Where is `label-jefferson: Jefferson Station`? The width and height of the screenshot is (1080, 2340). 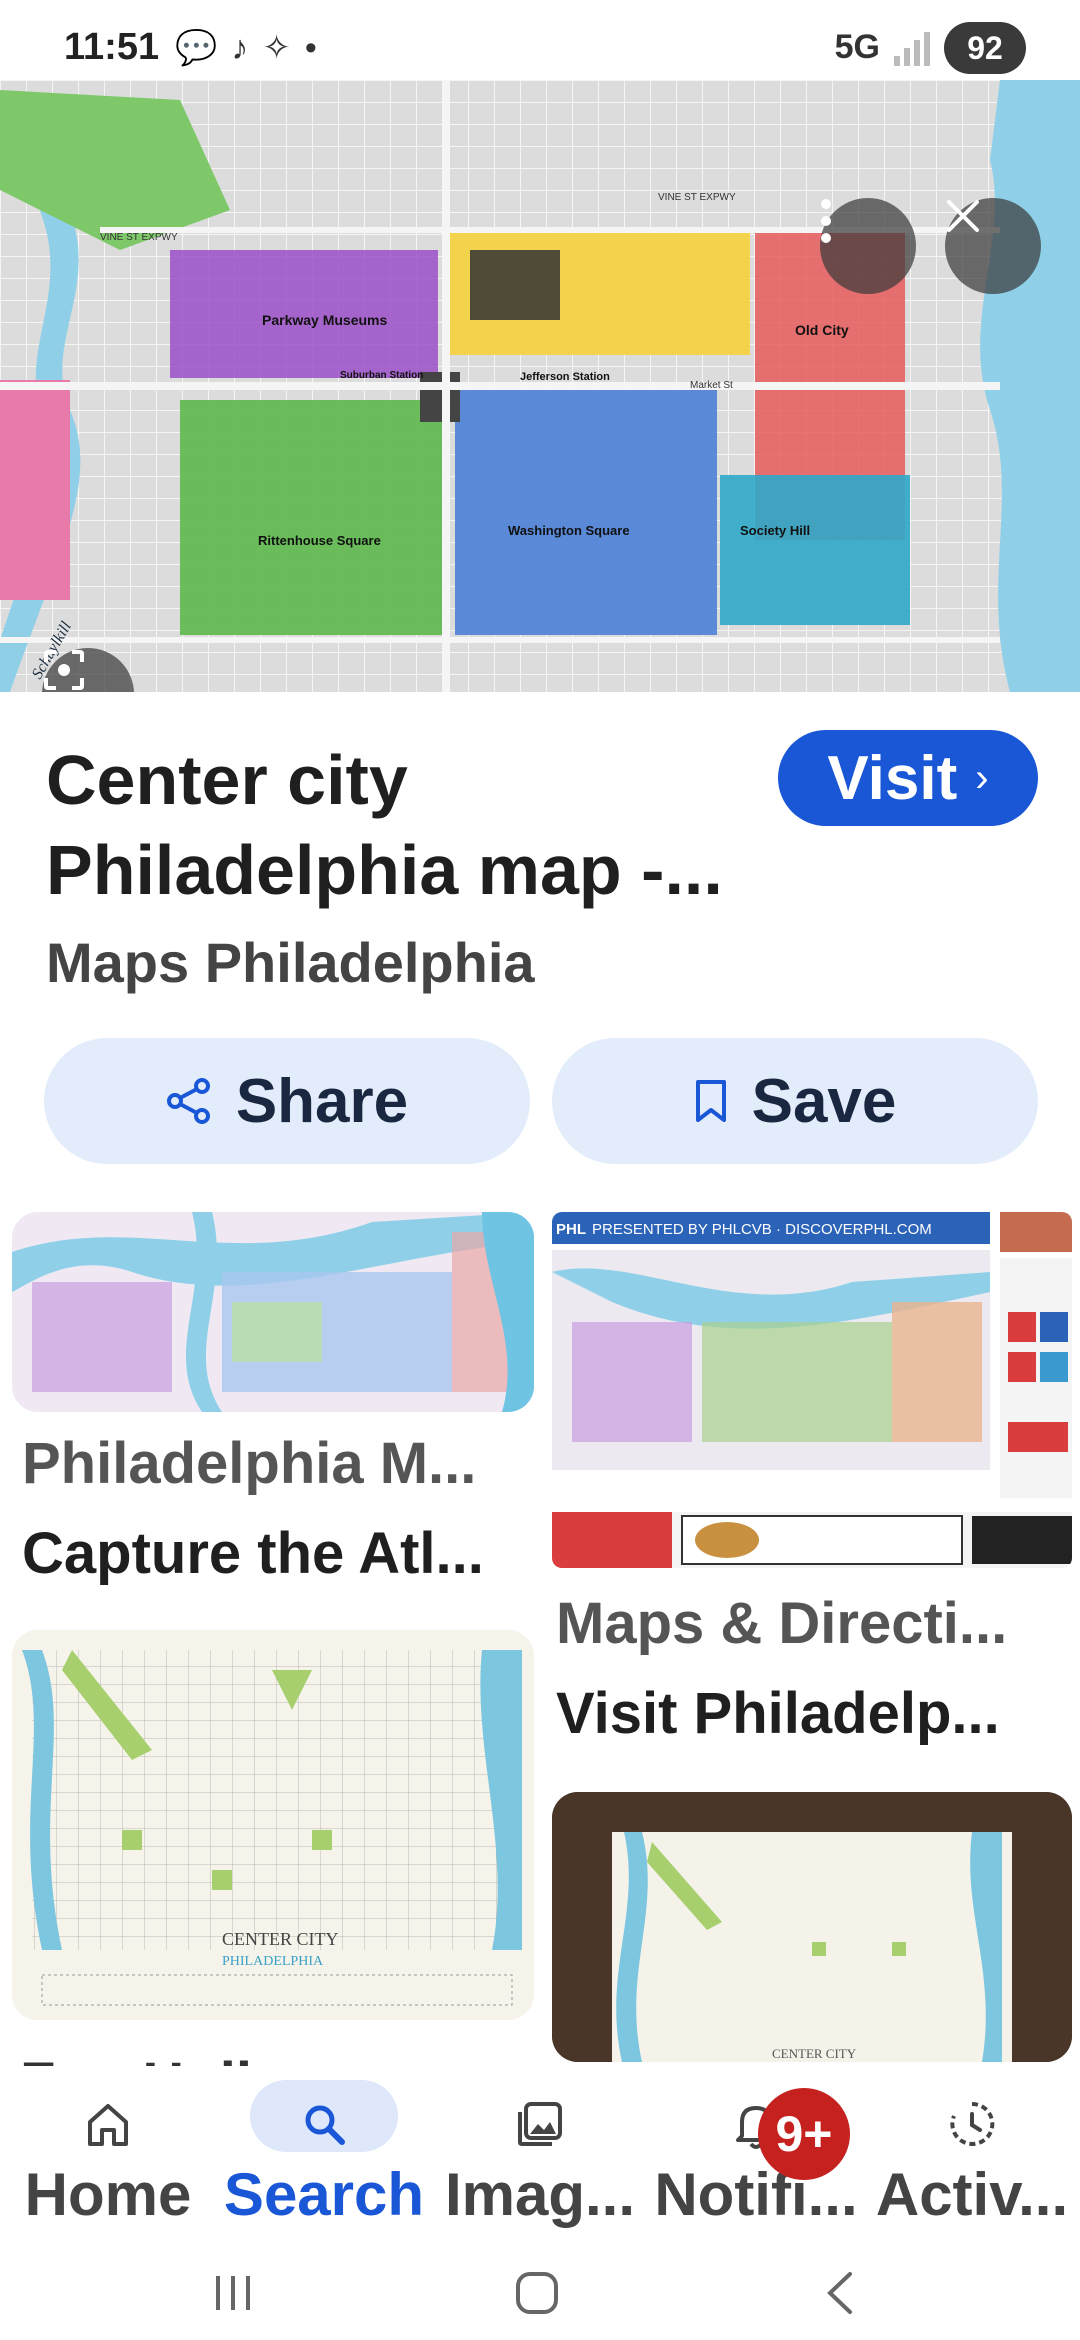 label-jefferson: Jefferson Station is located at coordinates (565, 377).